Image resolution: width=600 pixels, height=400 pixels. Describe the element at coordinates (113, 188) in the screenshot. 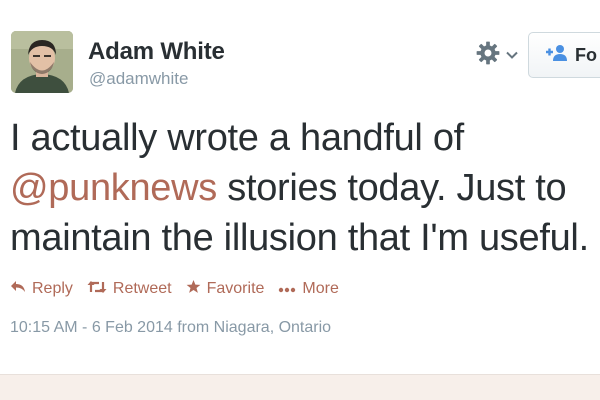

I see `mention-link: @punknews` at that location.